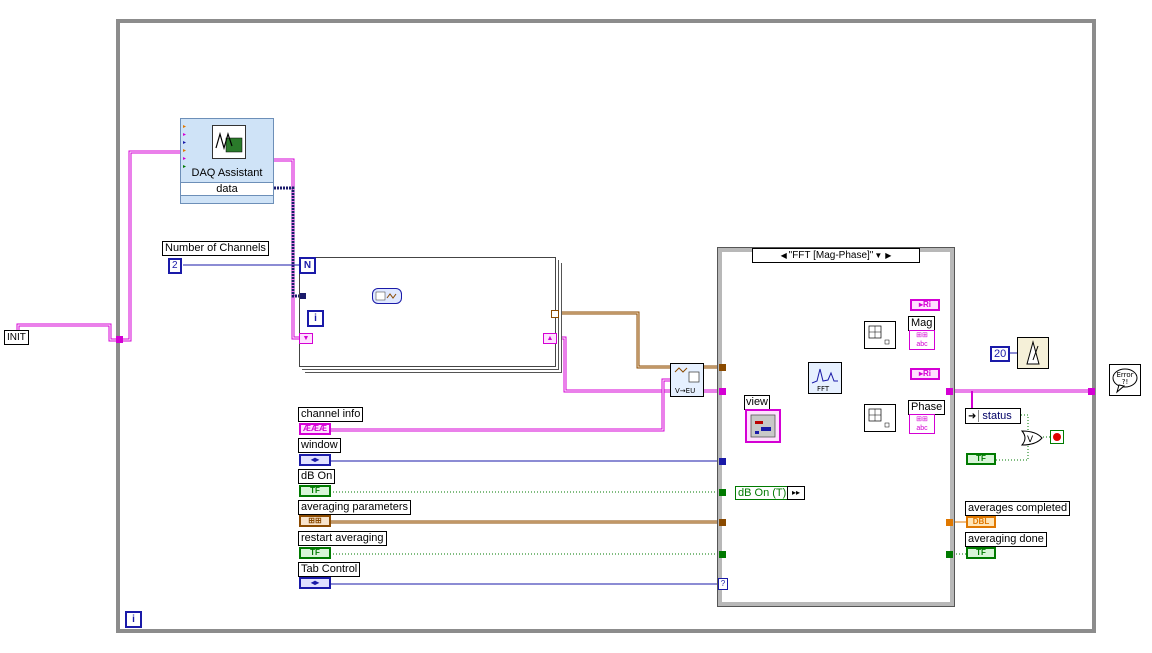 Image resolution: width=1152 pixels, height=653 pixels. Describe the element at coordinates (1000, 354) in the screenshot. I see `wait-ms-constant: 20` at that location.